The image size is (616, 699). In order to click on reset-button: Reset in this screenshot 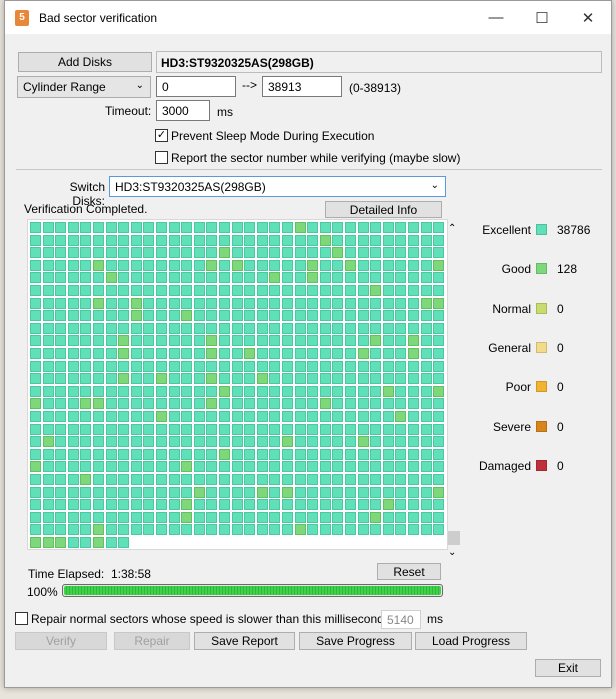, I will do `click(409, 571)`.